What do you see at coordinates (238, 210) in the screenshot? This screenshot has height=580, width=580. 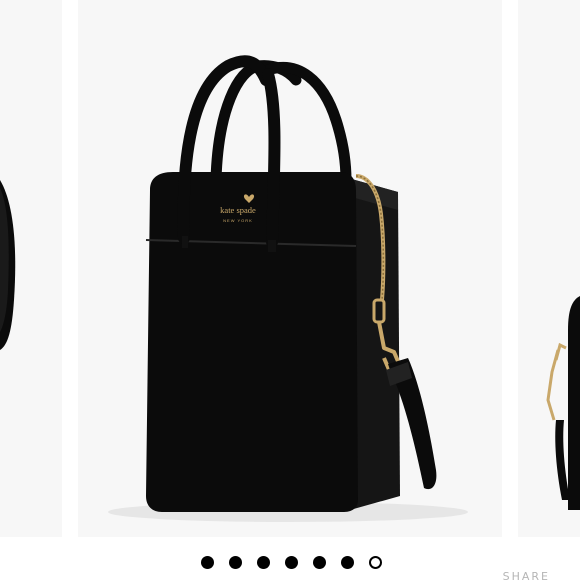 I see `brand-logo-text: kate spade` at bounding box center [238, 210].